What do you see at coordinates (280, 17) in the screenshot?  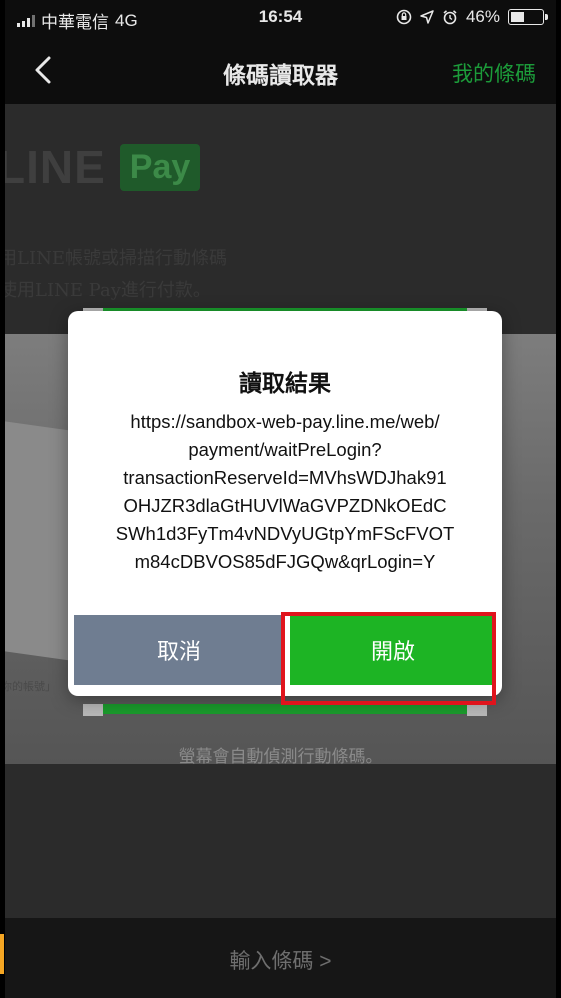 I see `status-bar: 中華電信 4G 16:54 46%` at bounding box center [280, 17].